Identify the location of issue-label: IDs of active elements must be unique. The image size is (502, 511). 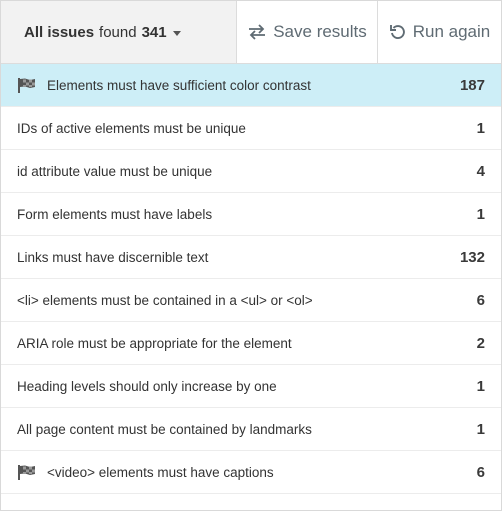
(131, 128).